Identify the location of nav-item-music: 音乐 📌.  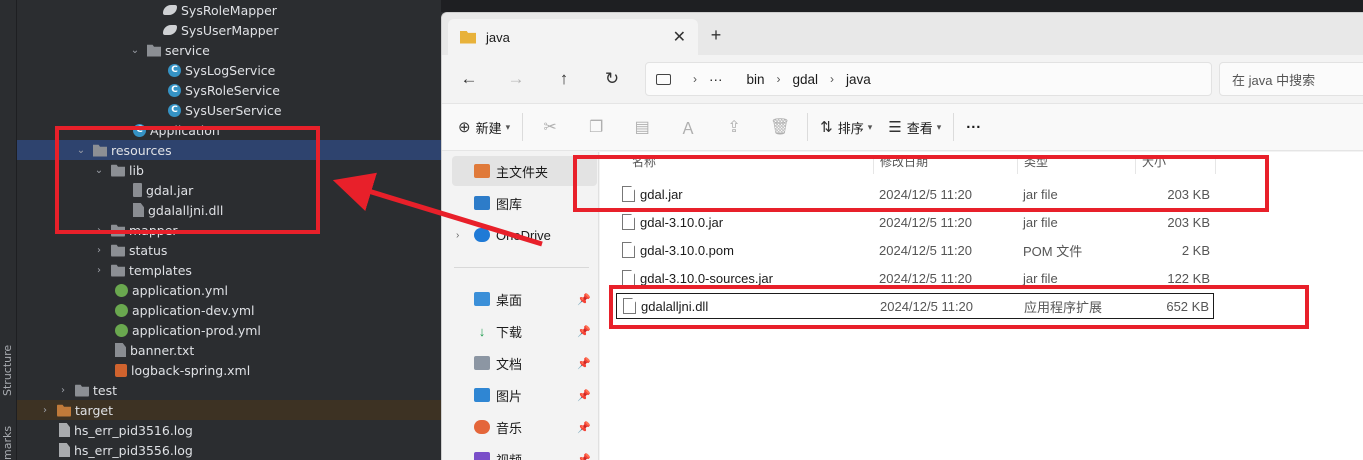
(524, 427).